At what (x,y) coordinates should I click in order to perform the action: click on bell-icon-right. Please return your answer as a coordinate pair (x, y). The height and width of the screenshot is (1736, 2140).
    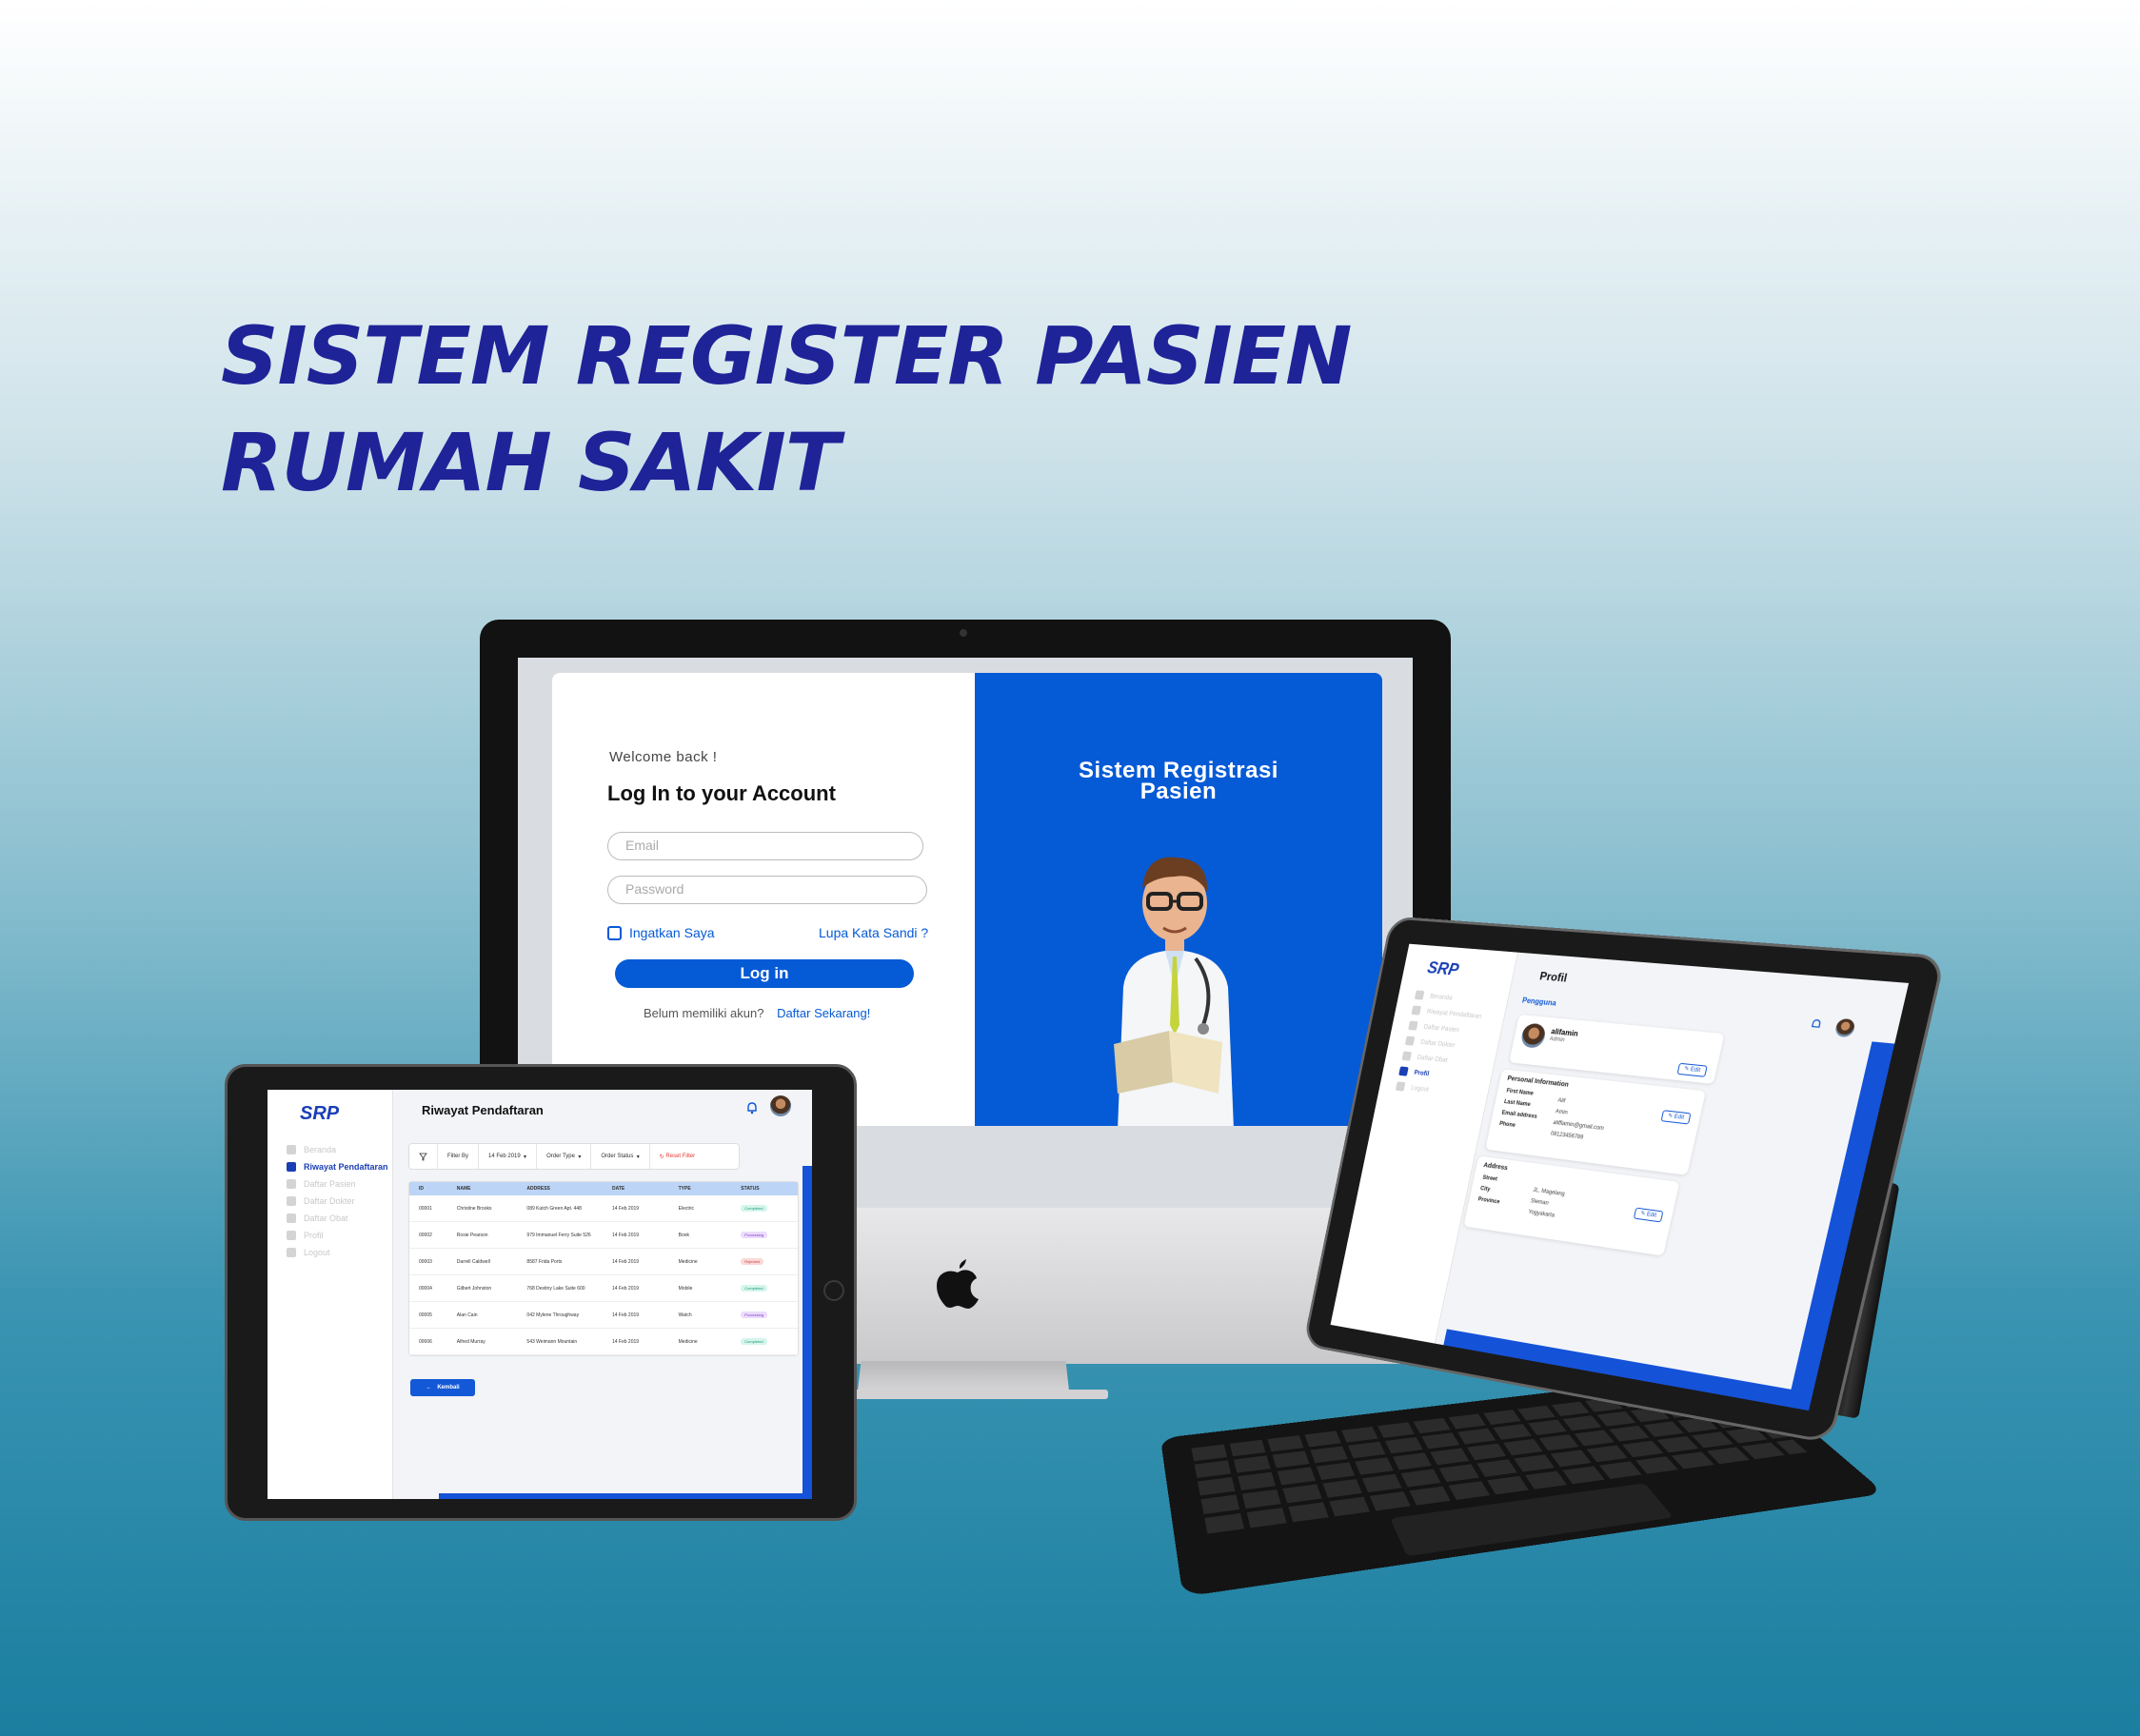
    Looking at the image, I should click on (1816, 1024).